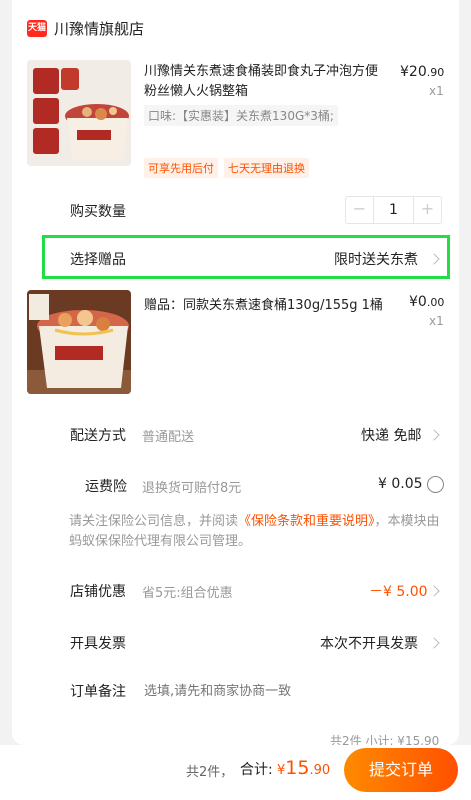 Image resolution: width=471 pixels, height=800 pixels. What do you see at coordinates (181, 168) in the screenshot?
I see `tag-pay-later: 可享先用后付` at bounding box center [181, 168].